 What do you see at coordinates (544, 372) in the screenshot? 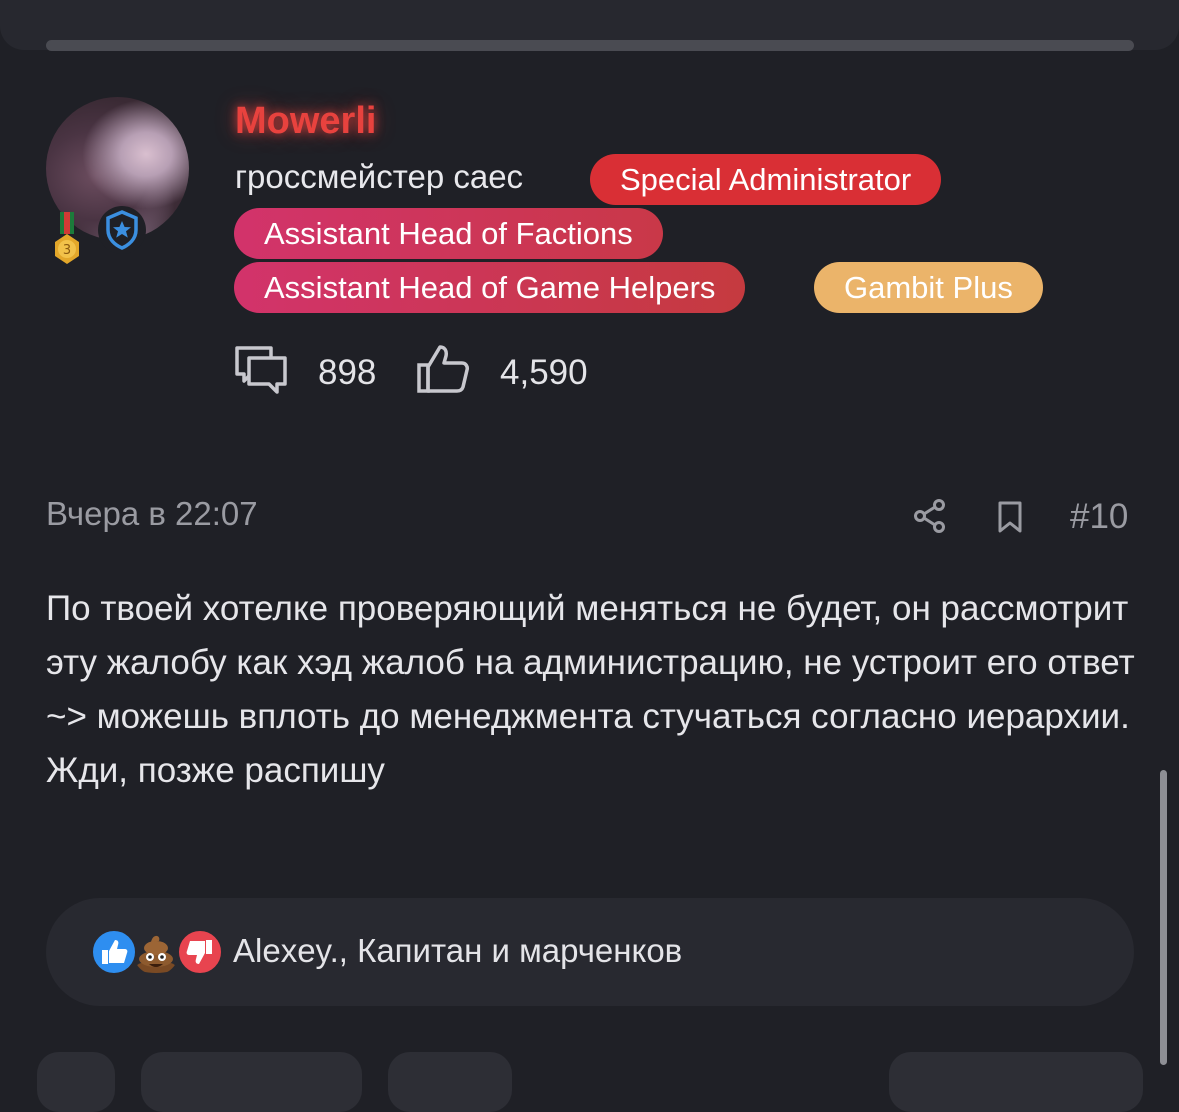
I see `reactions-count: 4,590` at bounding box center [544, 372].